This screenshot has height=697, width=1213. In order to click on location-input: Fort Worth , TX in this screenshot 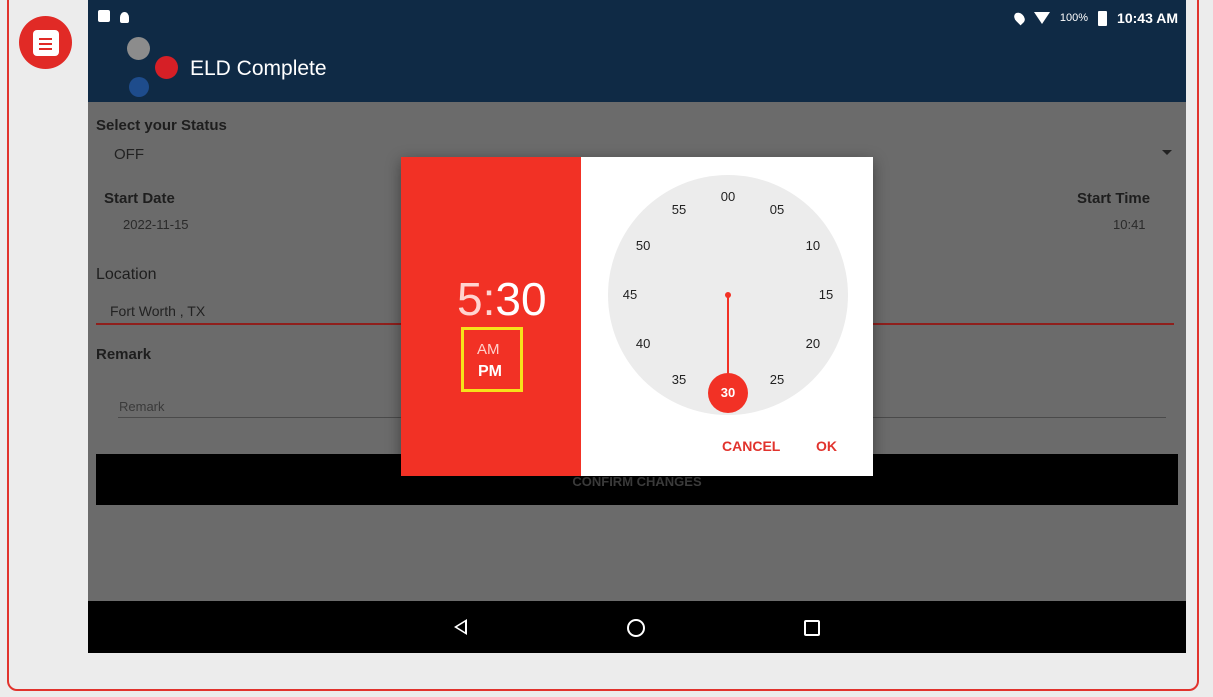, I will do `click(157, 311)`.